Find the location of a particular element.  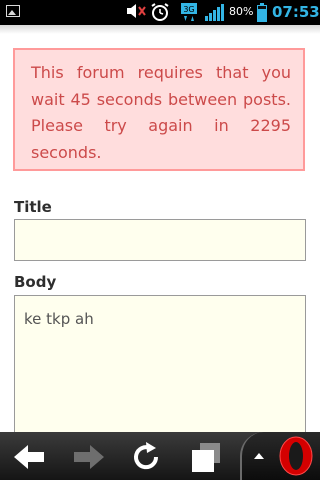

clock: 07:53 is located at coordinates (296, 12).